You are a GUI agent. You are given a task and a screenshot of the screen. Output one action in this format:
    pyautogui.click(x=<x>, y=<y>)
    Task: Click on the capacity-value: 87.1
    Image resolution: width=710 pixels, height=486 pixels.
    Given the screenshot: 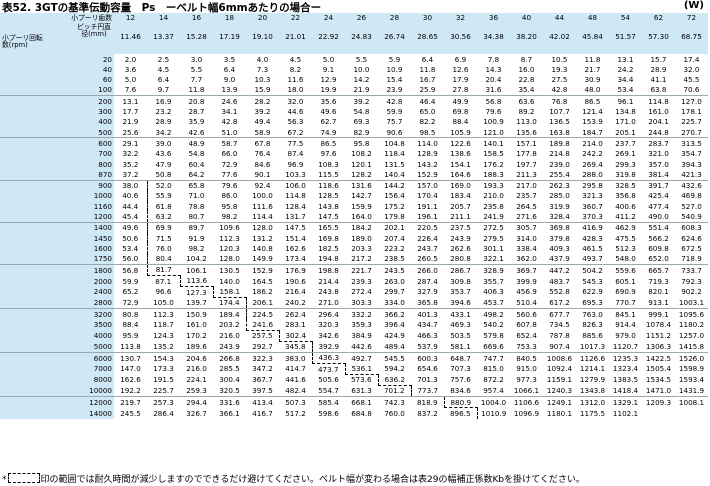 What is the action you would take?
    pyautogui.click(x=163, y=281)
    